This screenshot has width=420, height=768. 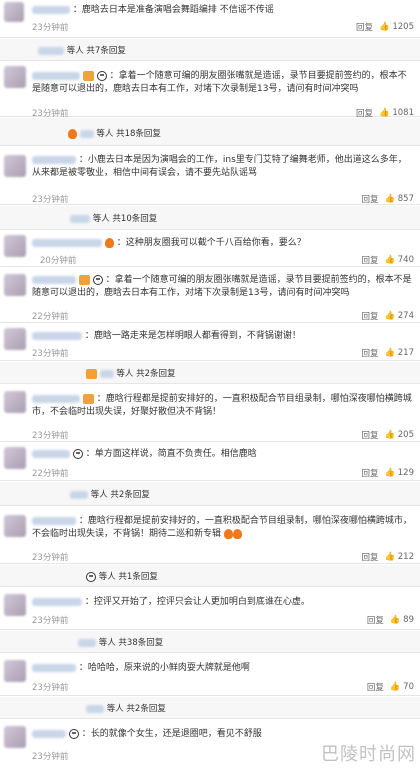 I want to click on comment-card: ：鹿晗去日本是准备演唱会舞蹈编排 不信谣不传谣 23分钟前 回复 👍 1205, so click(x=210, y=19).